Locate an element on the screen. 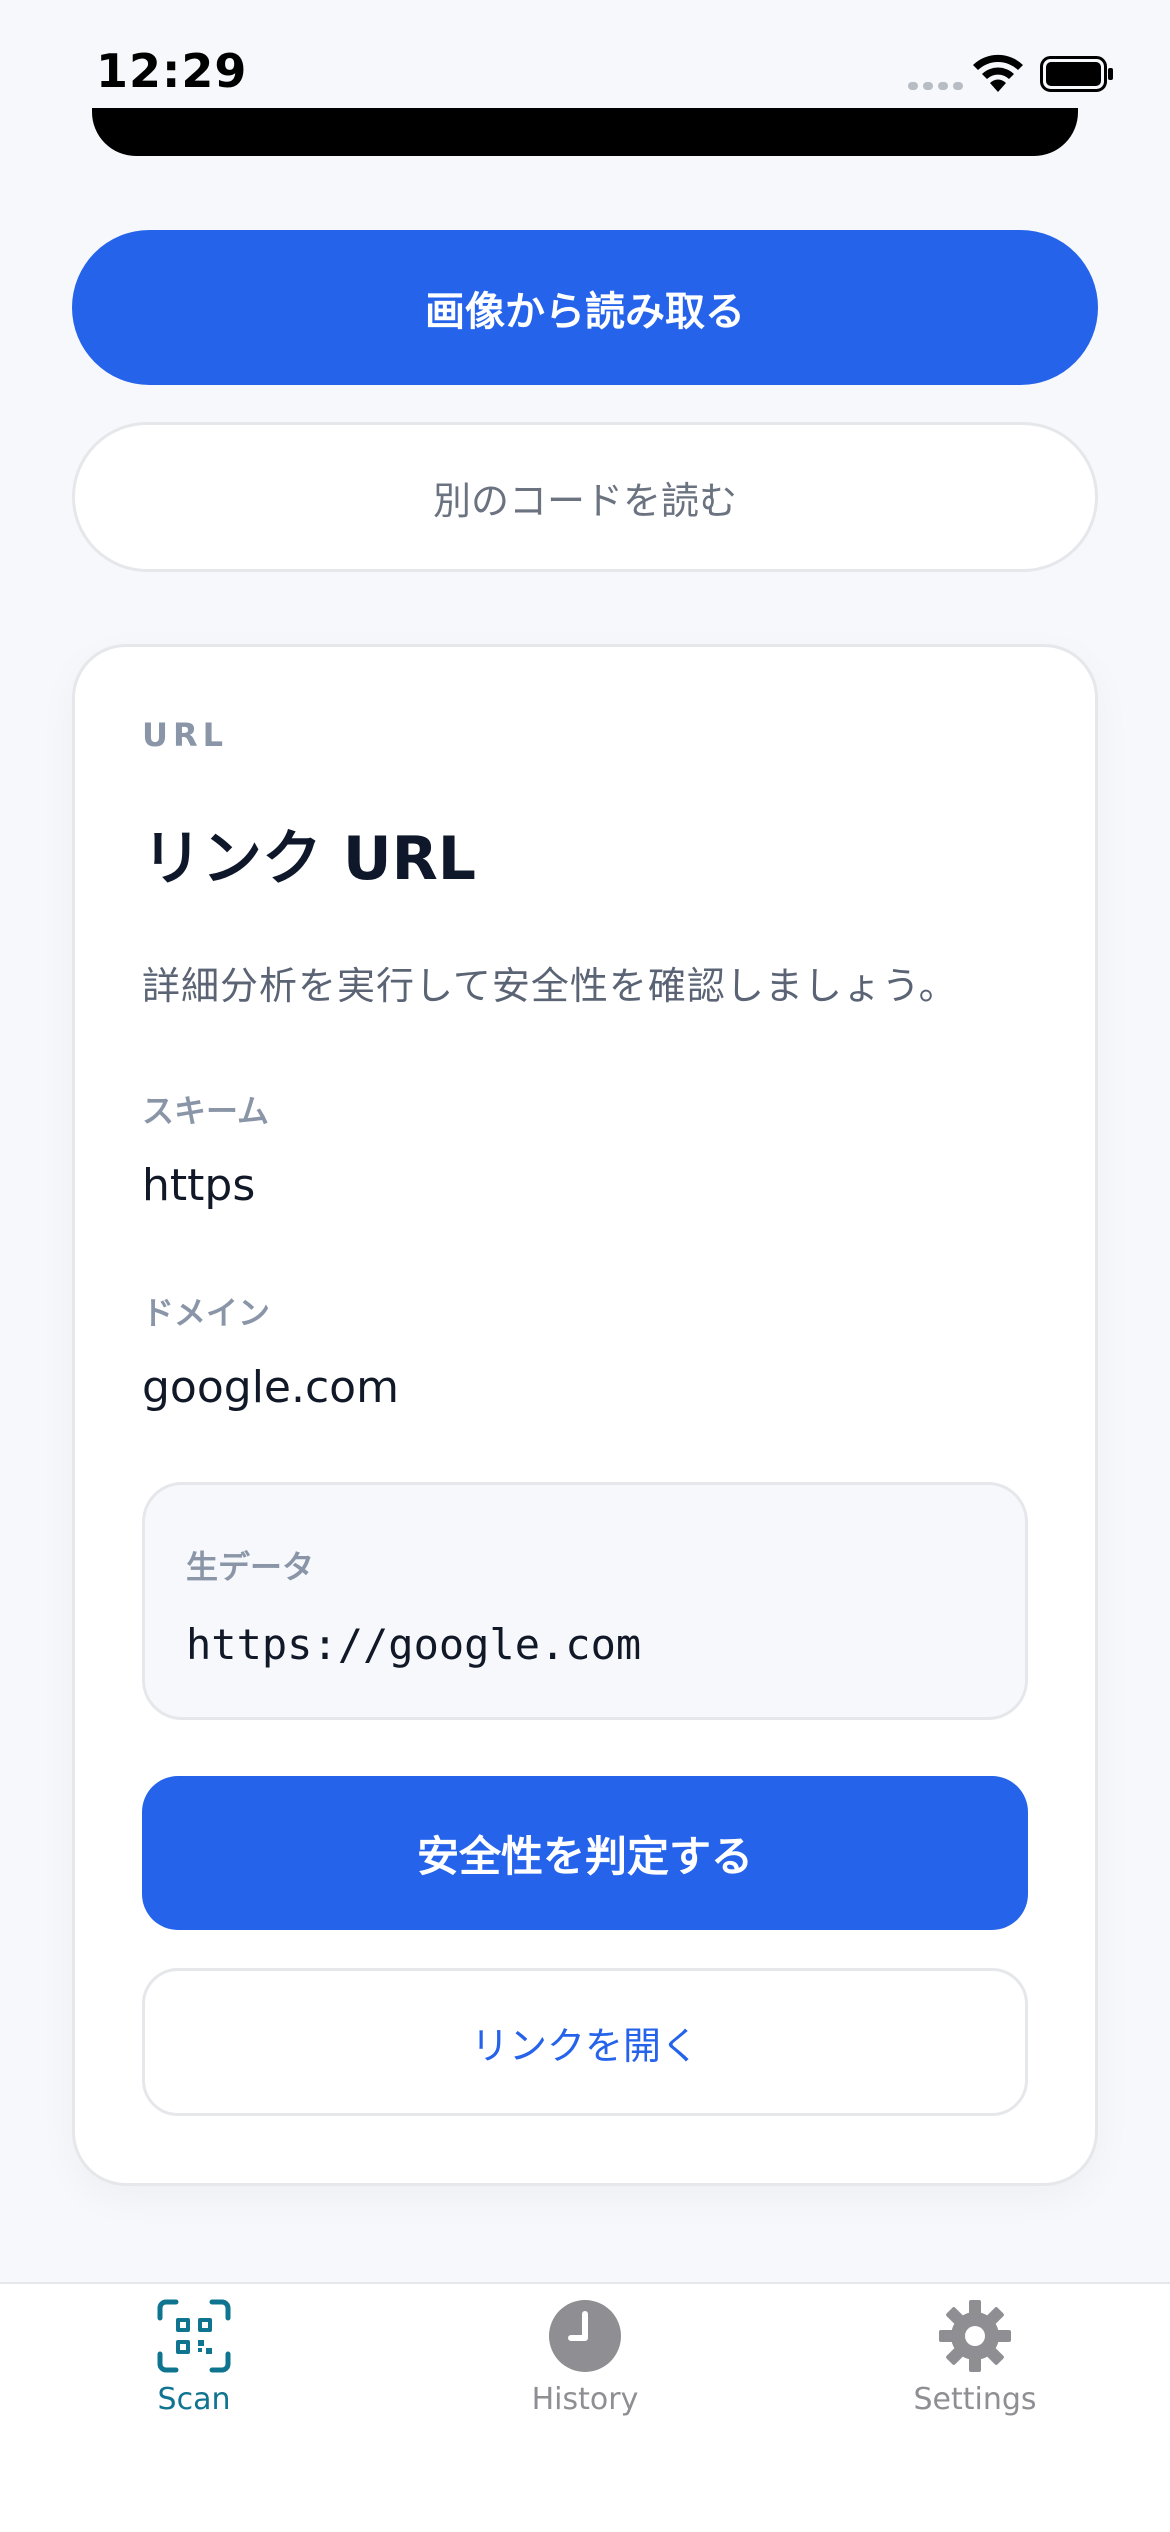 This screenshot has width=1170, height=2532. scheme-label: スキーム is located at coordinates (206, 1111).